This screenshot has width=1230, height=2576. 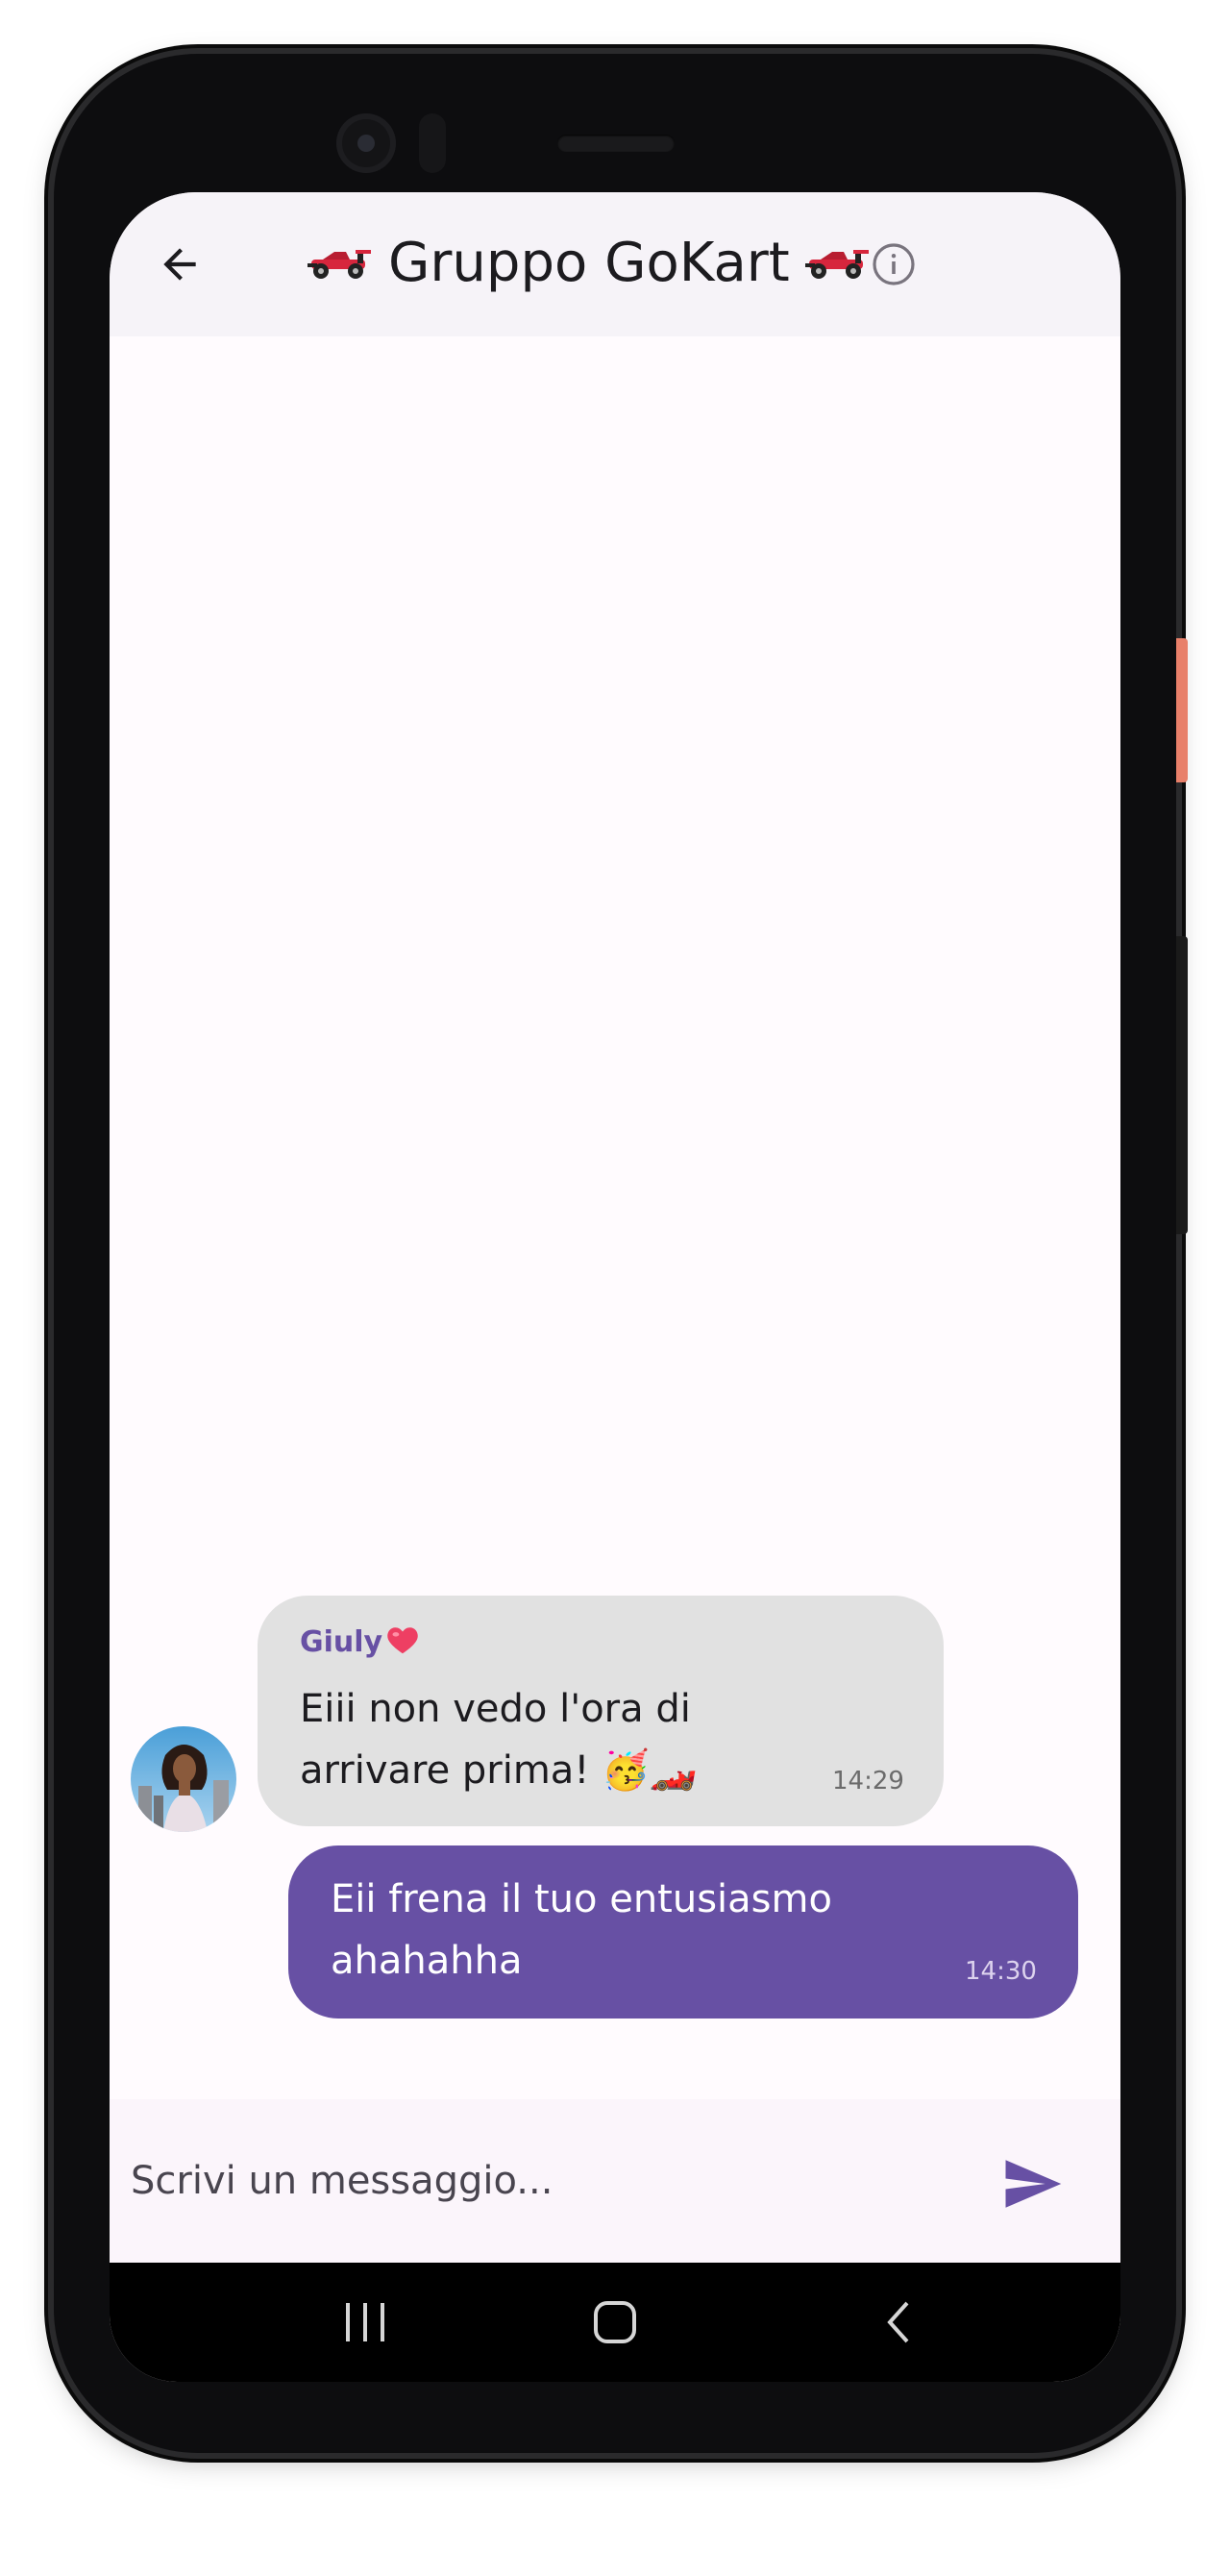 I want to click on earpiece-speaker, so click(x=616, y=143).